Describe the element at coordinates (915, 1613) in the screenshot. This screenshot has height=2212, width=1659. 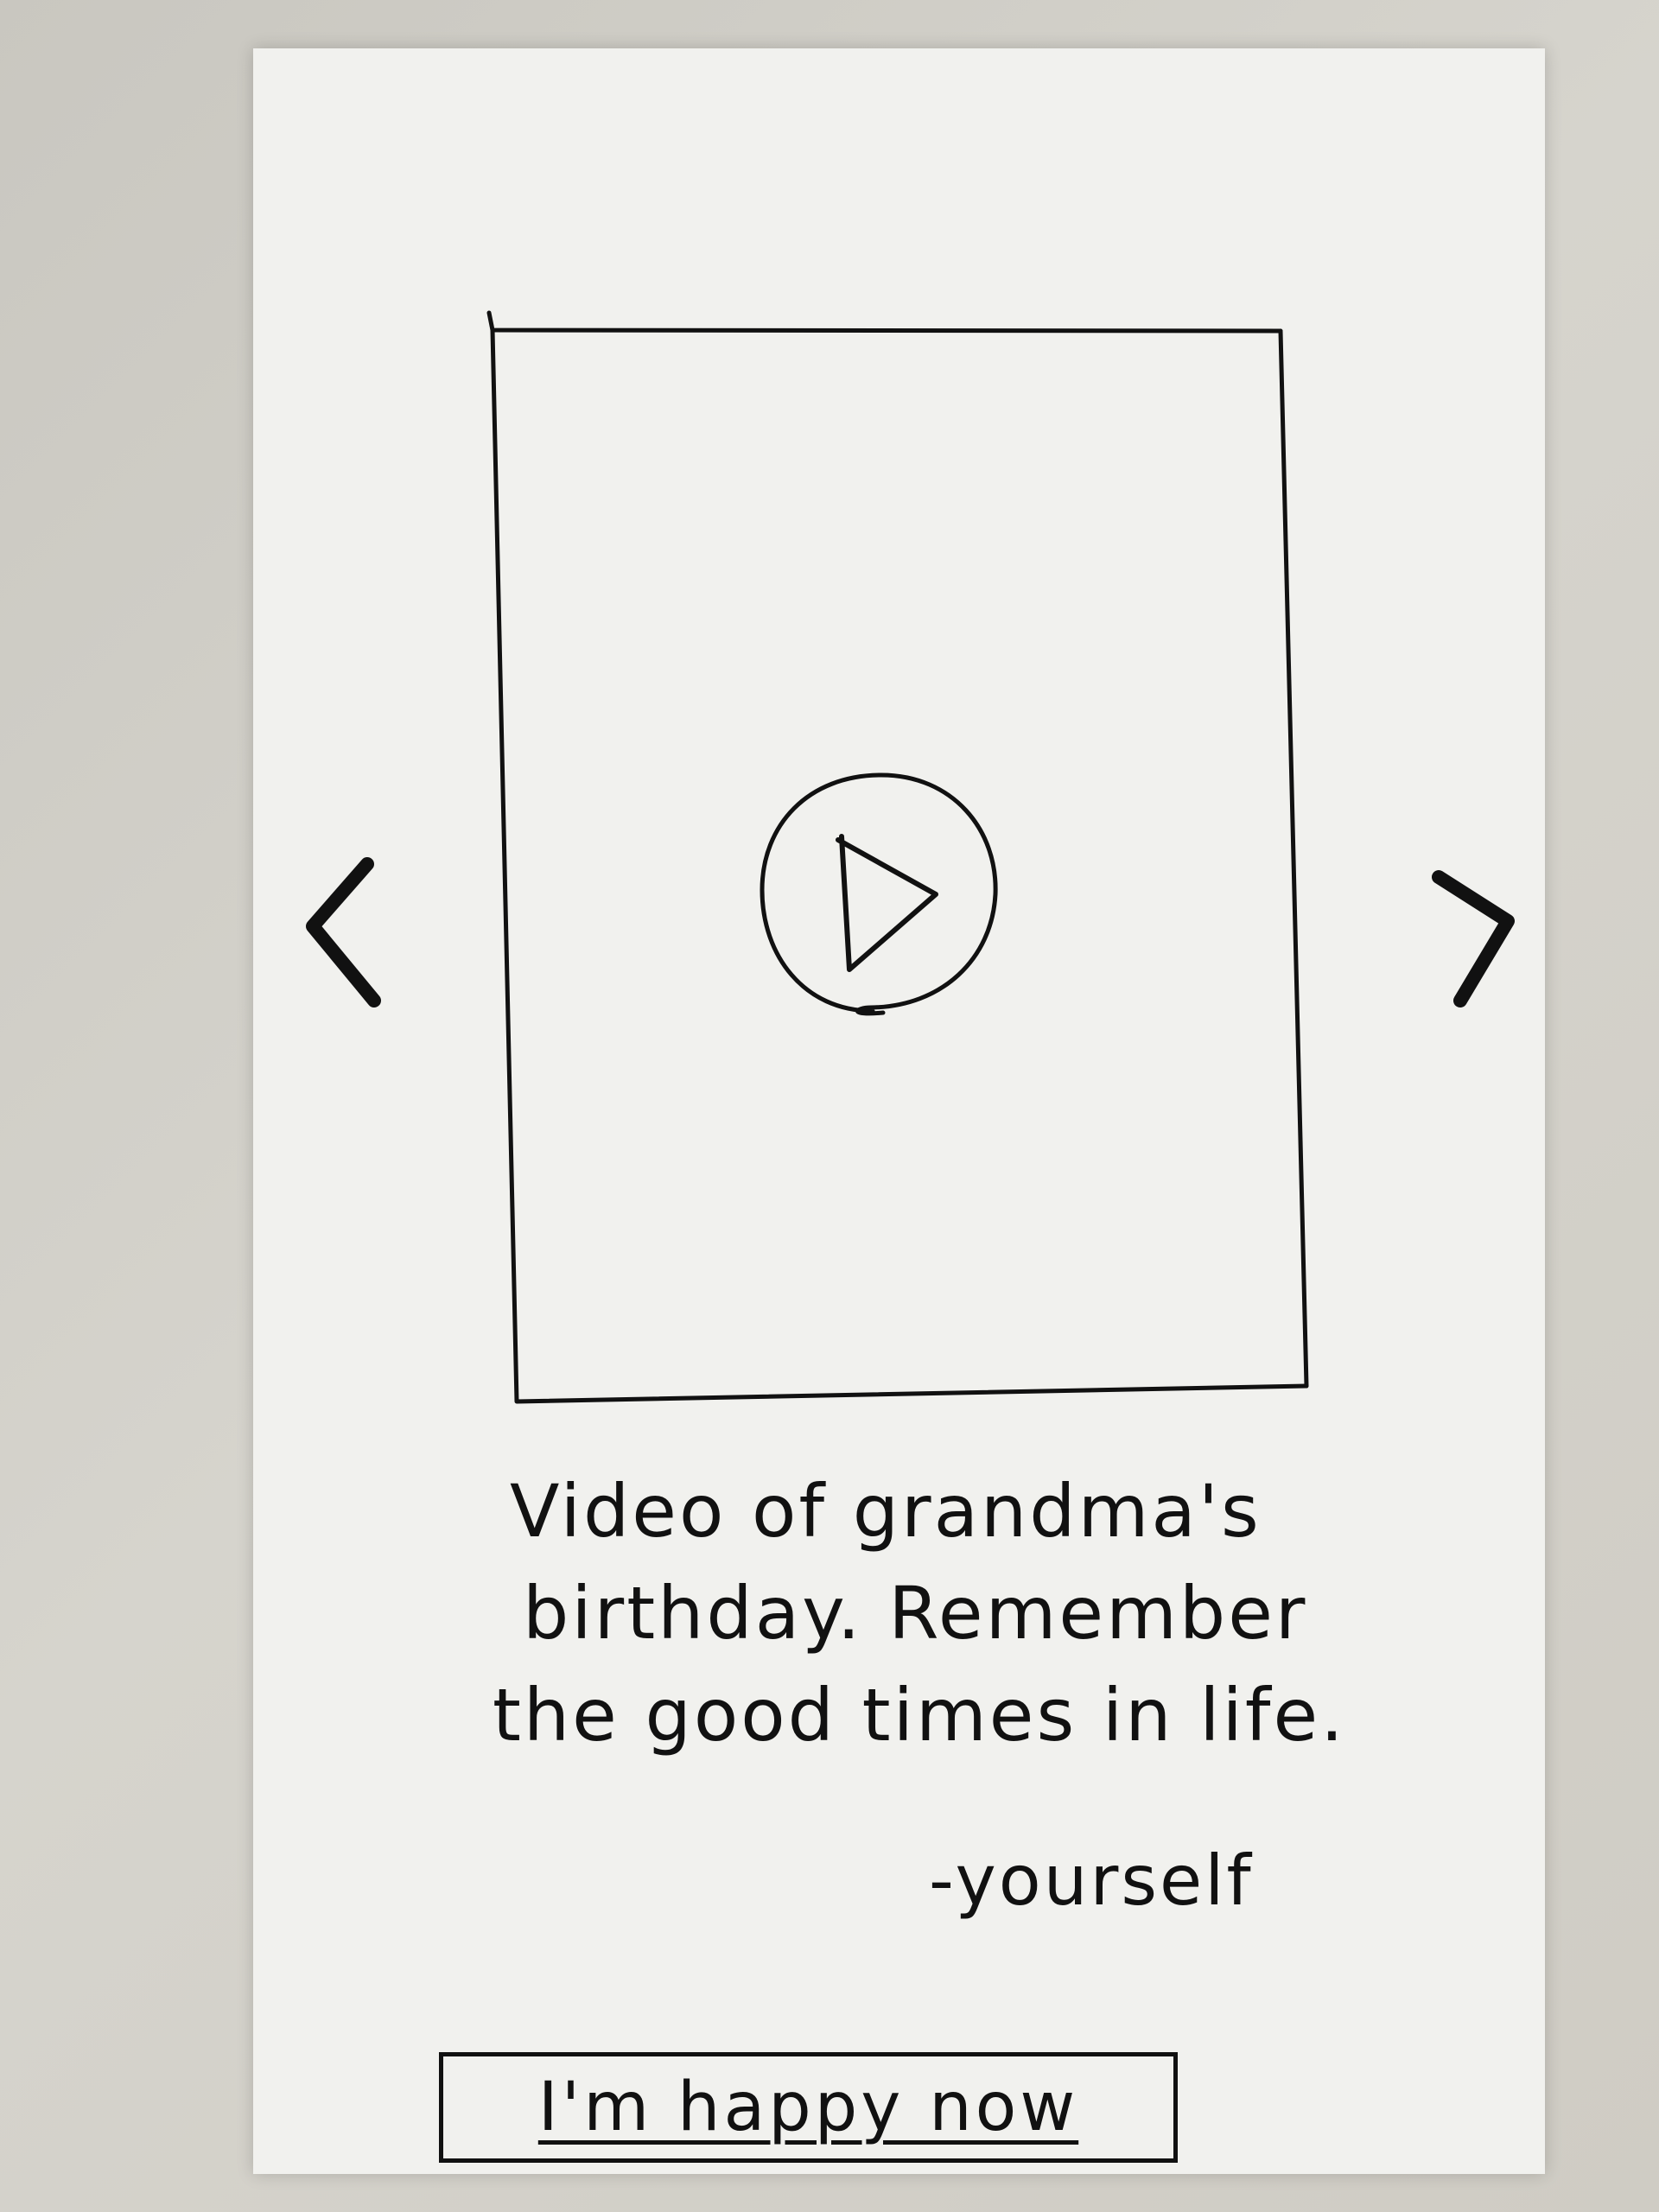
I see `caption-line: birthday. Remember` at that location.